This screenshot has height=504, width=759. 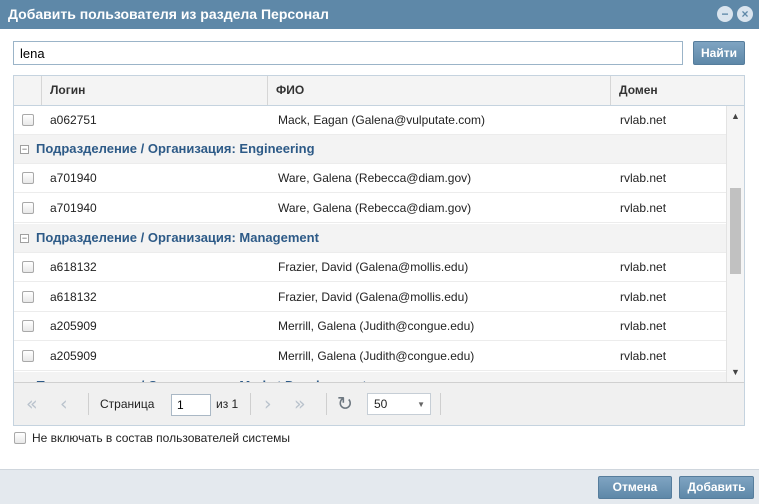 I want to click on grid-header: Логин ФИО Домен, so click(x=379, y=91).